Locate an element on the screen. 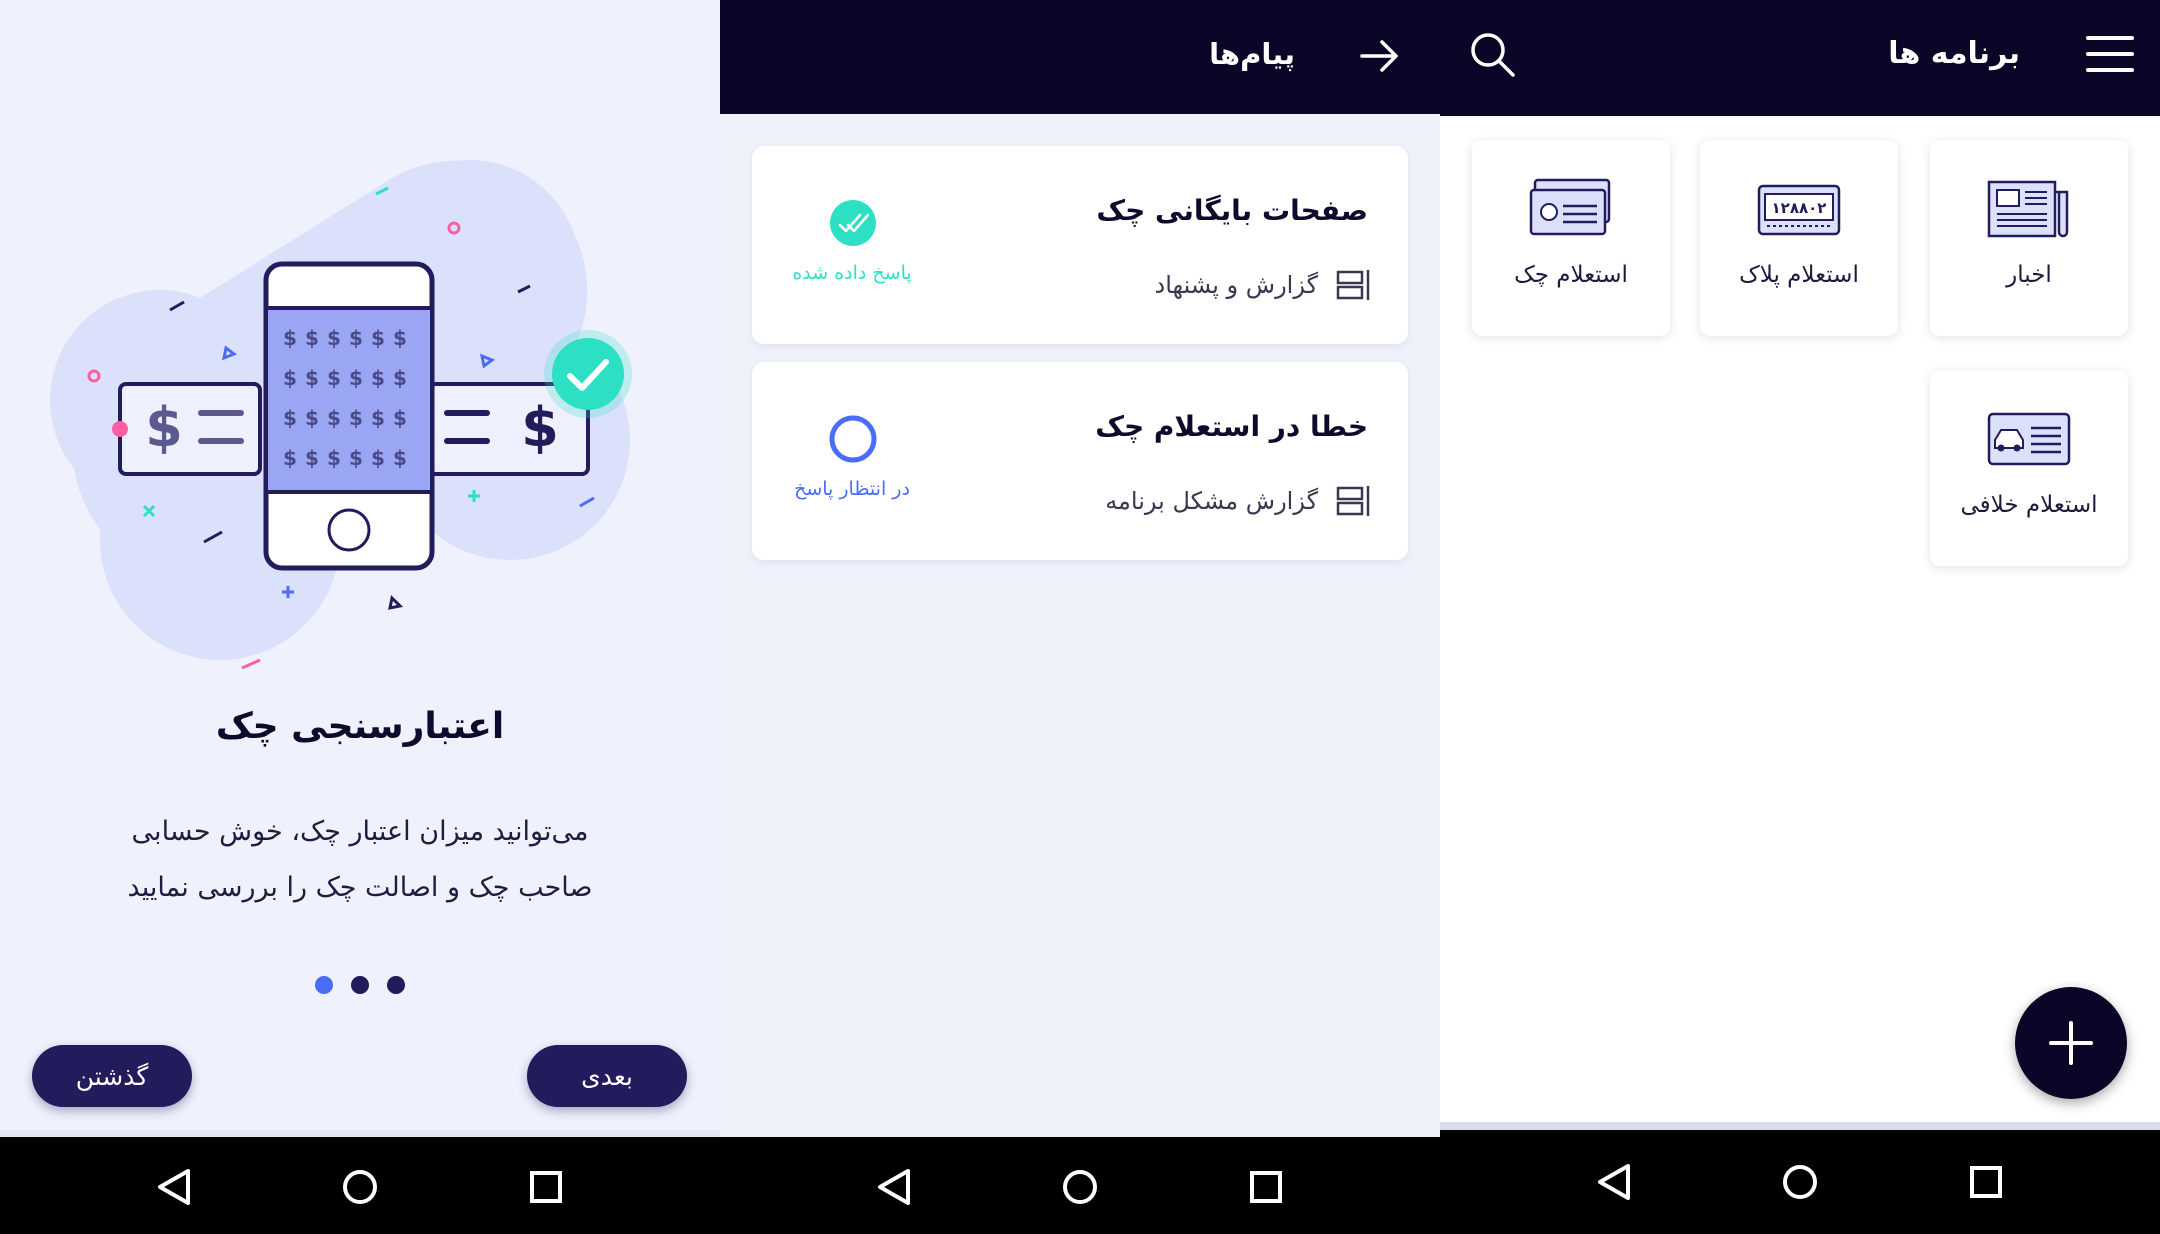 Image resolution: width=2160 pixels, height=1234 pixels. app-label: استعلام خلافی is located at coordinates (2029, 505).